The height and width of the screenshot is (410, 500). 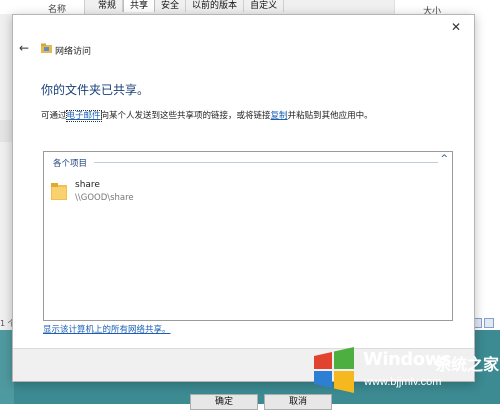 What do you see at coordinates (107, 329) in the screenshot?
I see `show-all-shares-link: 显示该计算机上的所有网络共享。` at bounding box center [107, 329].